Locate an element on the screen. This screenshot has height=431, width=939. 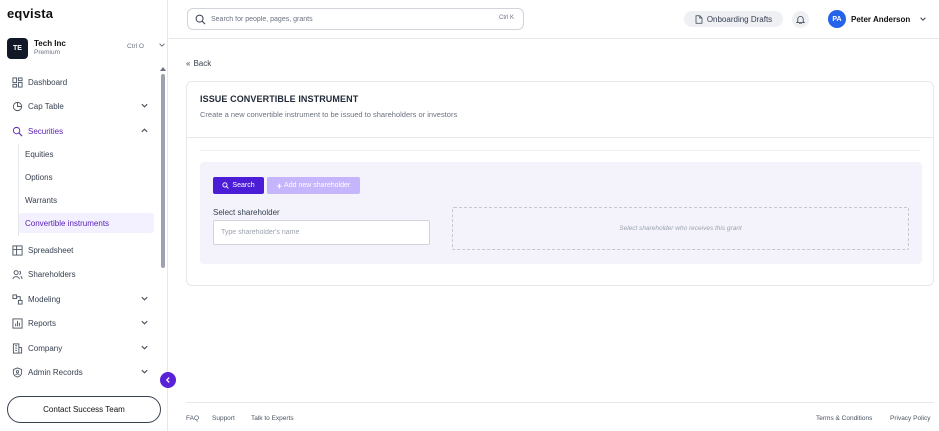
add-button-label: Add new shareholder is located at coordinates (317, 185).